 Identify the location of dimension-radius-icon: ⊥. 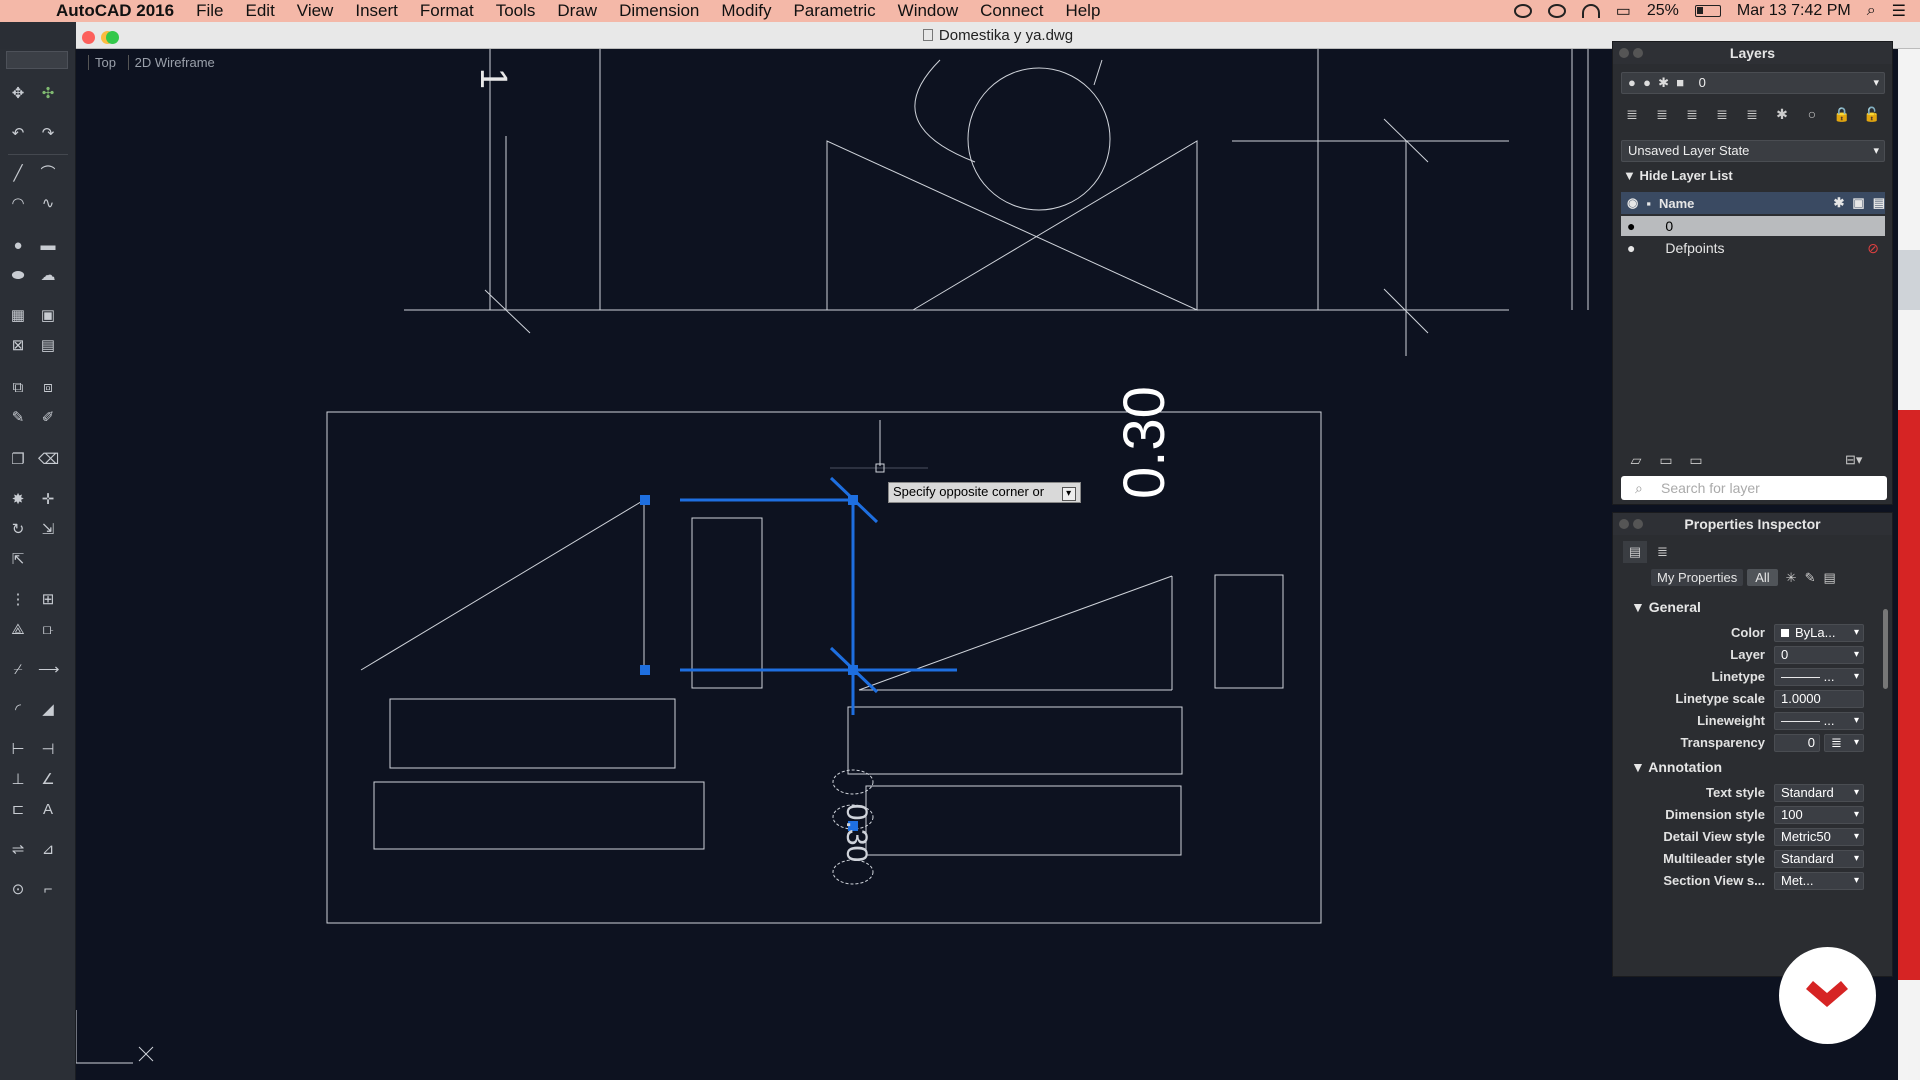
(18, 780).